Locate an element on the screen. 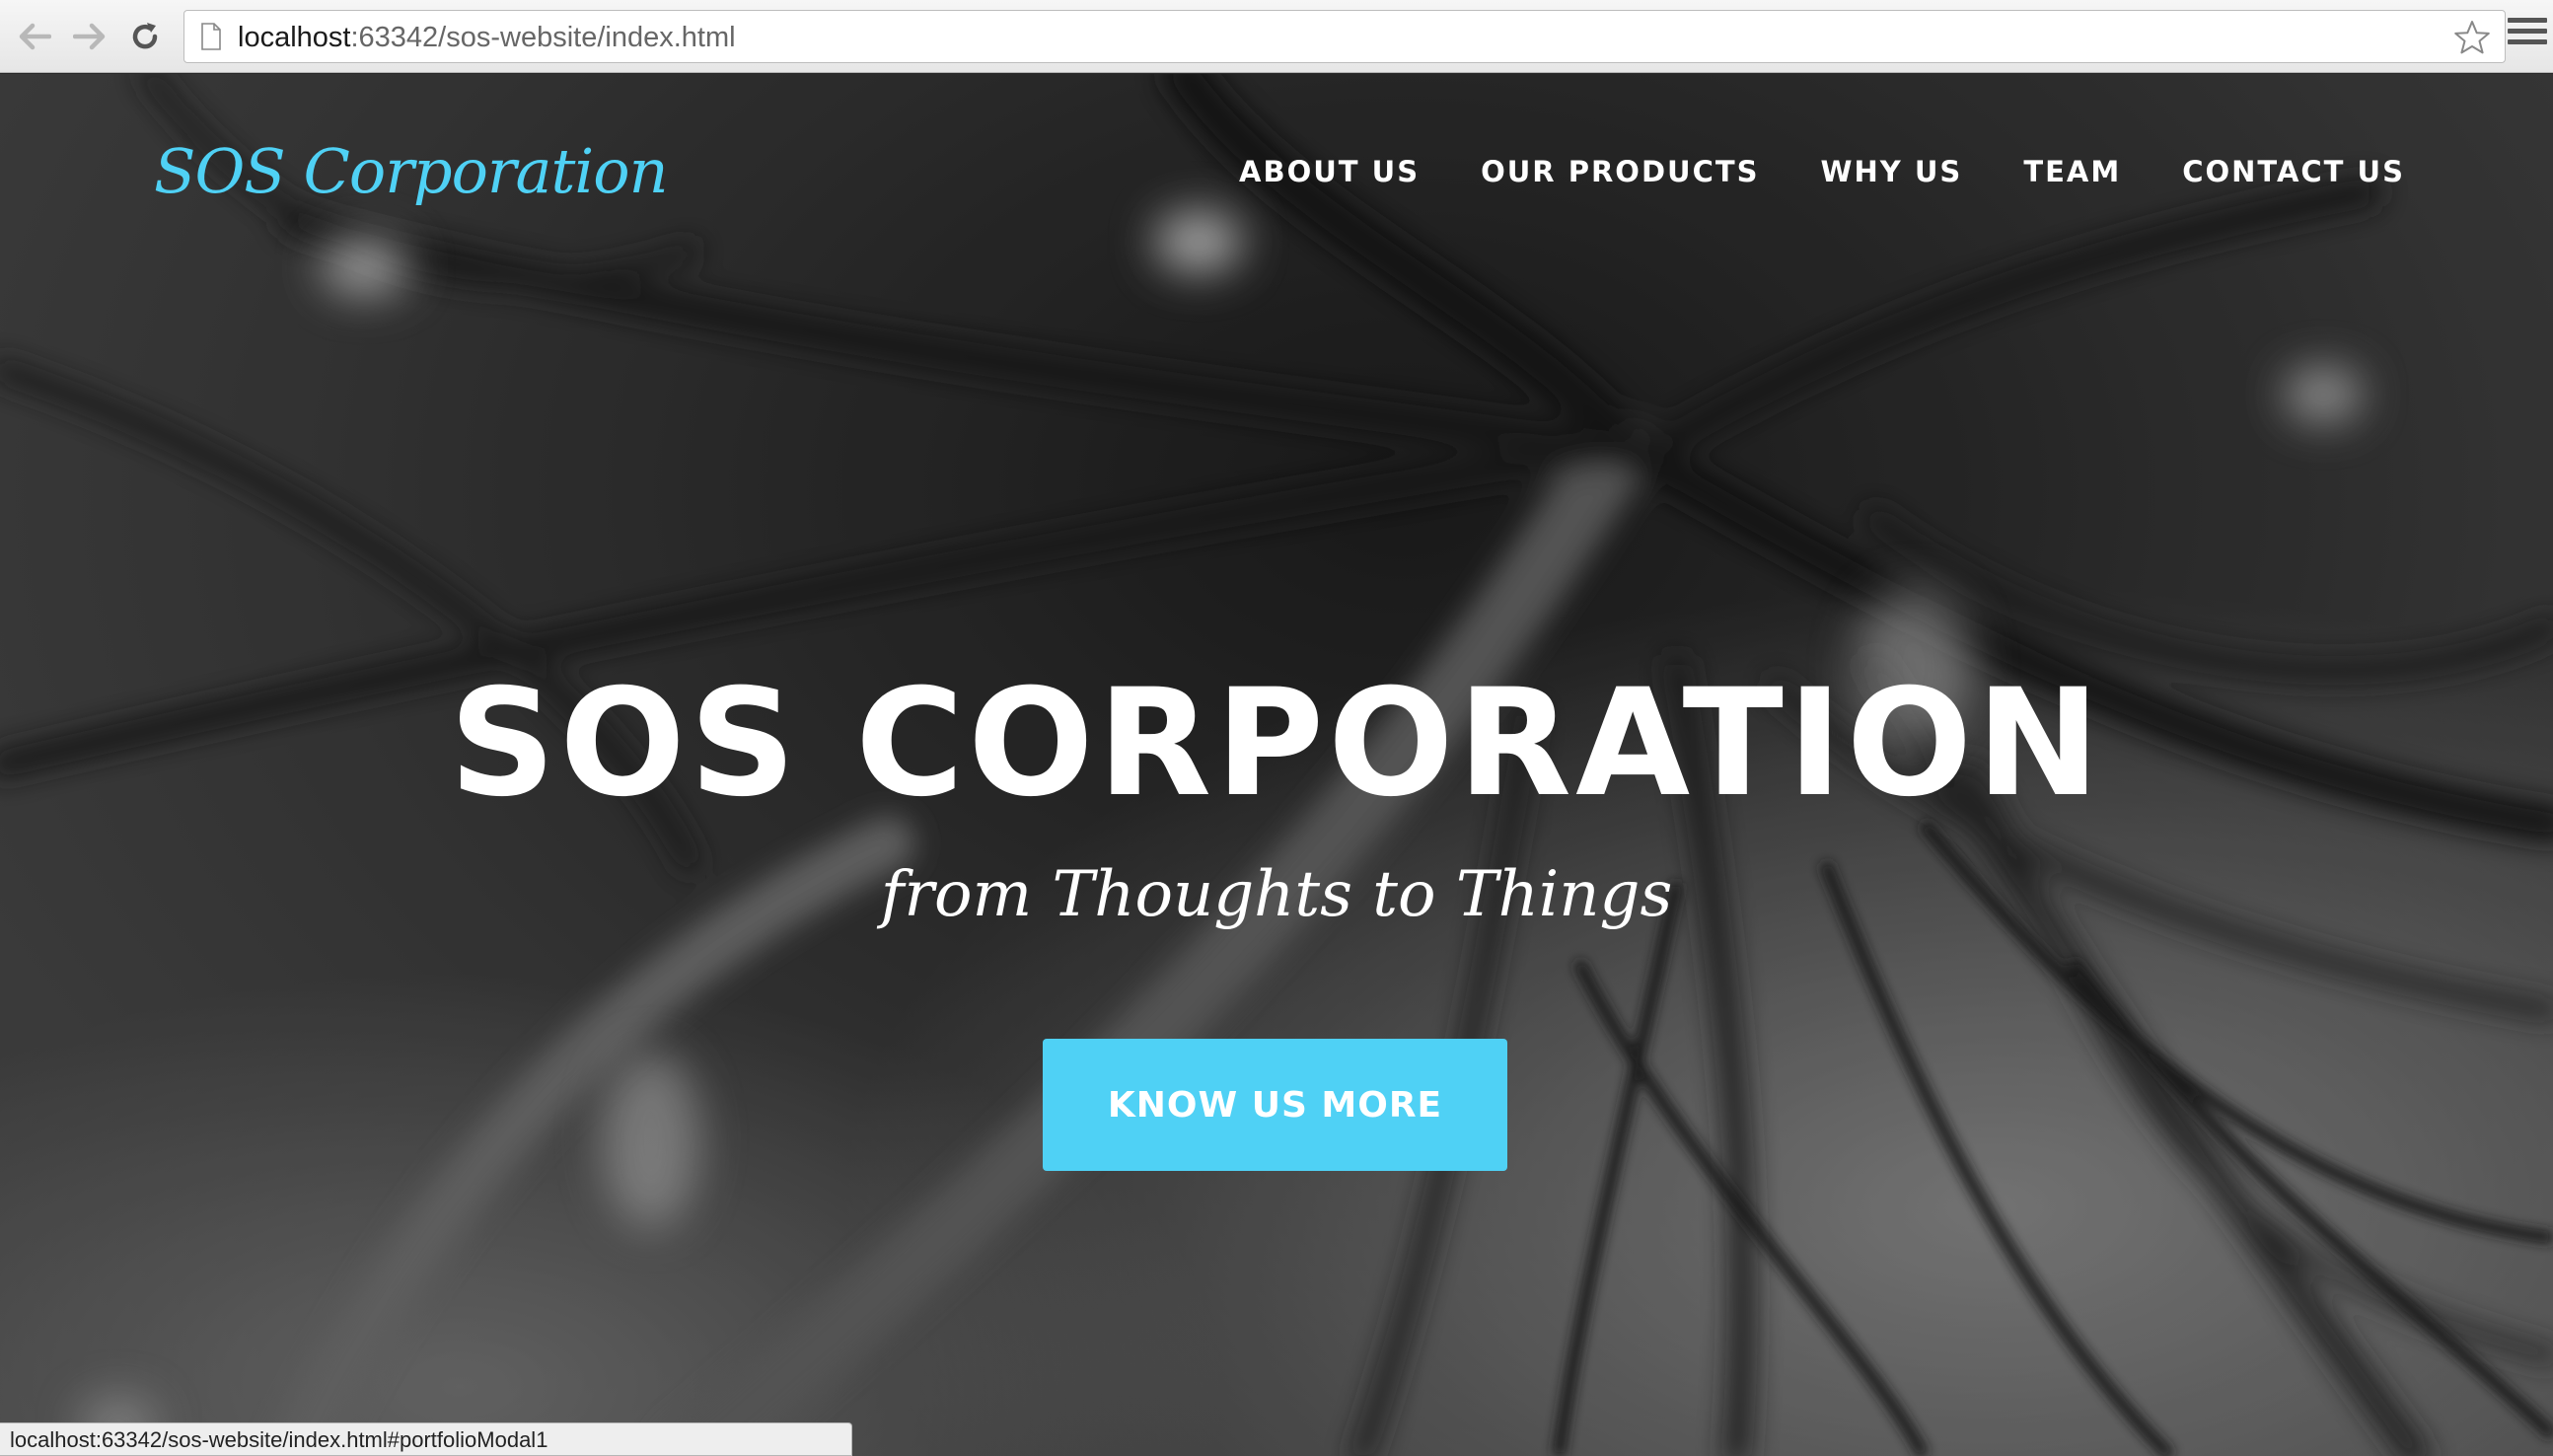  bookmark-button is located at coordinates (2472, 37).